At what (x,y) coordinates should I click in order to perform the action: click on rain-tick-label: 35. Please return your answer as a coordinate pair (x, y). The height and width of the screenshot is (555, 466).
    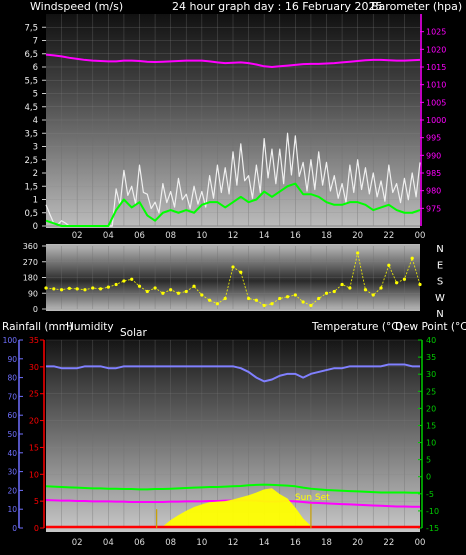
    Looking at the image, I should click on (34, 340).